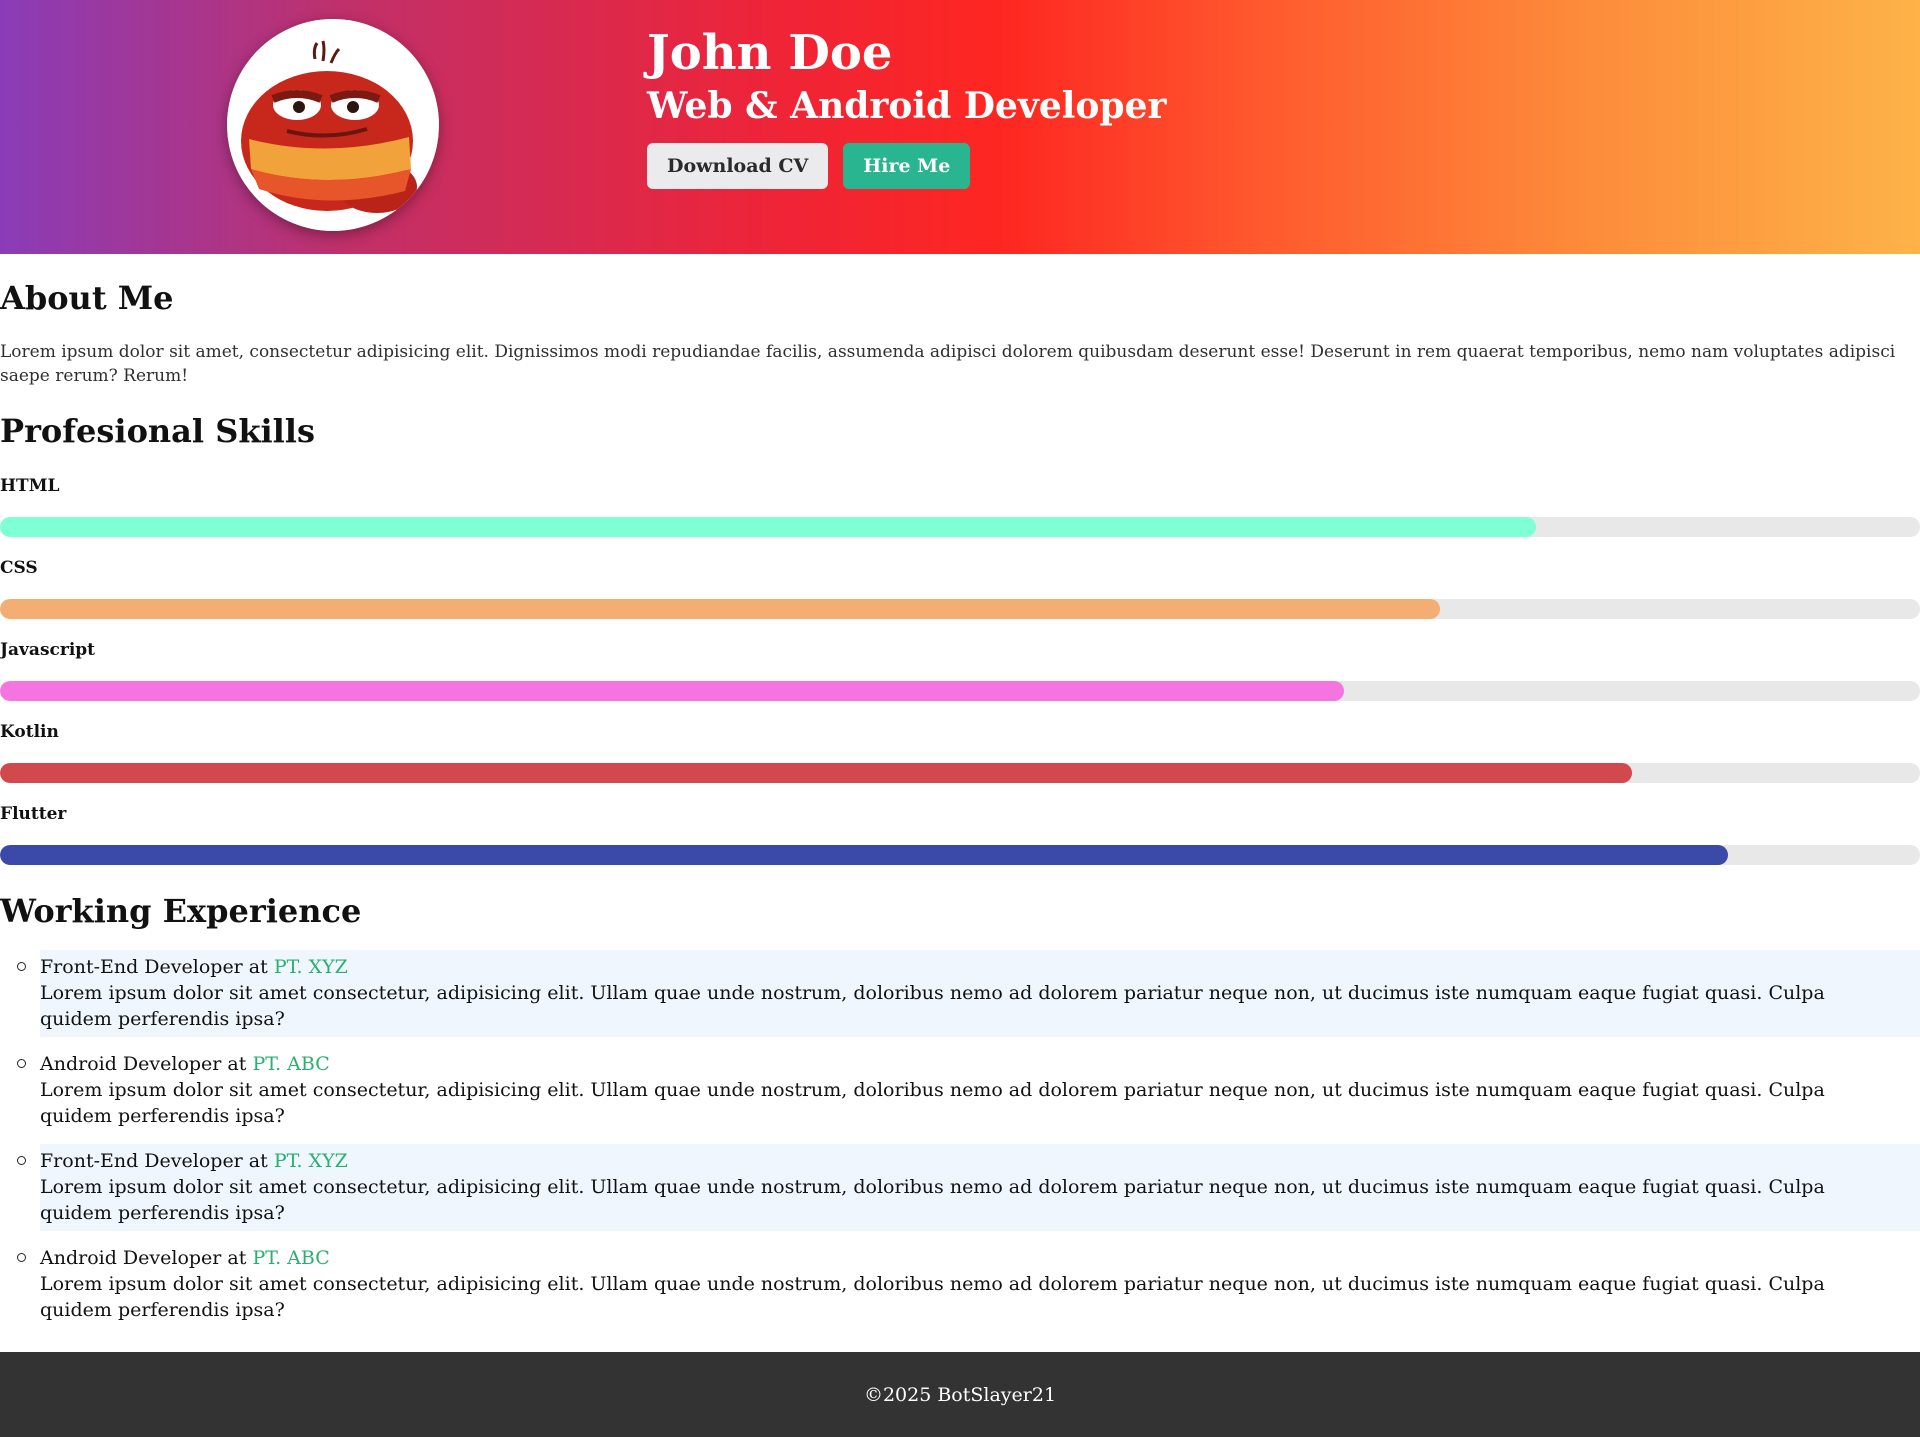  I want to click on hire-me-button: Hire Me, so click(907, 166).